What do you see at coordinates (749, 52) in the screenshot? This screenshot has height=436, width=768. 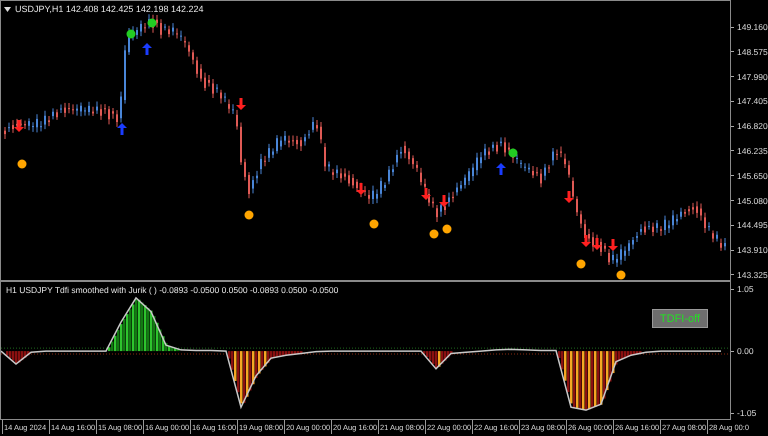 I see `price-axis-label: 148.575` at bounding box center [749, 52].